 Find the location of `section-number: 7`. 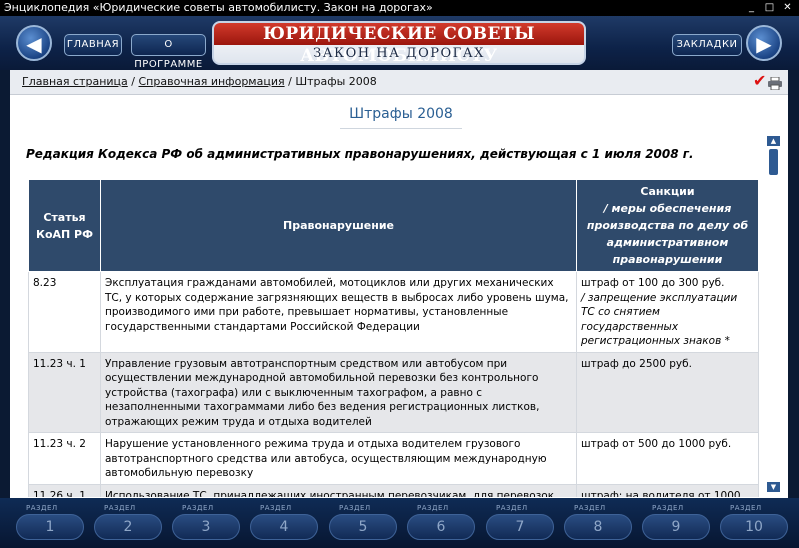

section-number: 7 is located at coordinates (520, 527).